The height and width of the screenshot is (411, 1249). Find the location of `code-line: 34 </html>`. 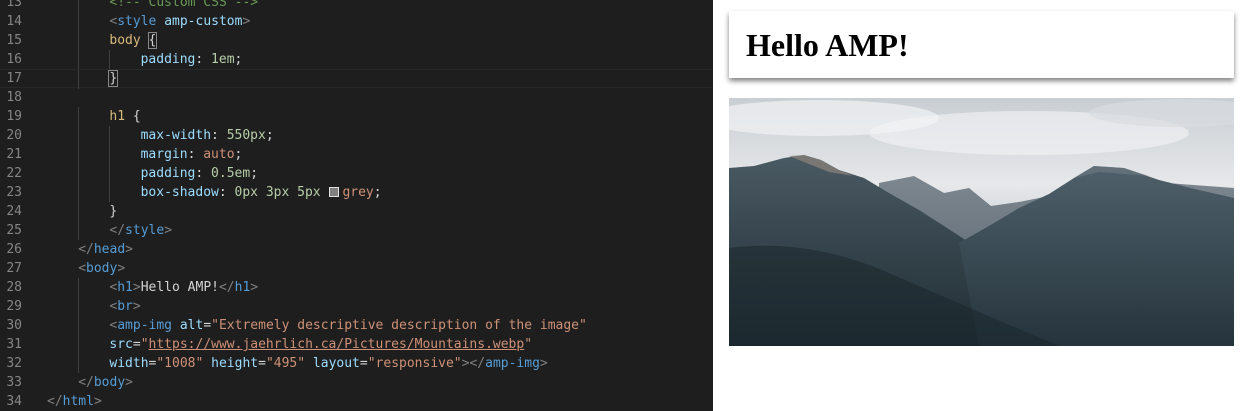

code-line: 34 </html> is located at coordinates (356, 401).